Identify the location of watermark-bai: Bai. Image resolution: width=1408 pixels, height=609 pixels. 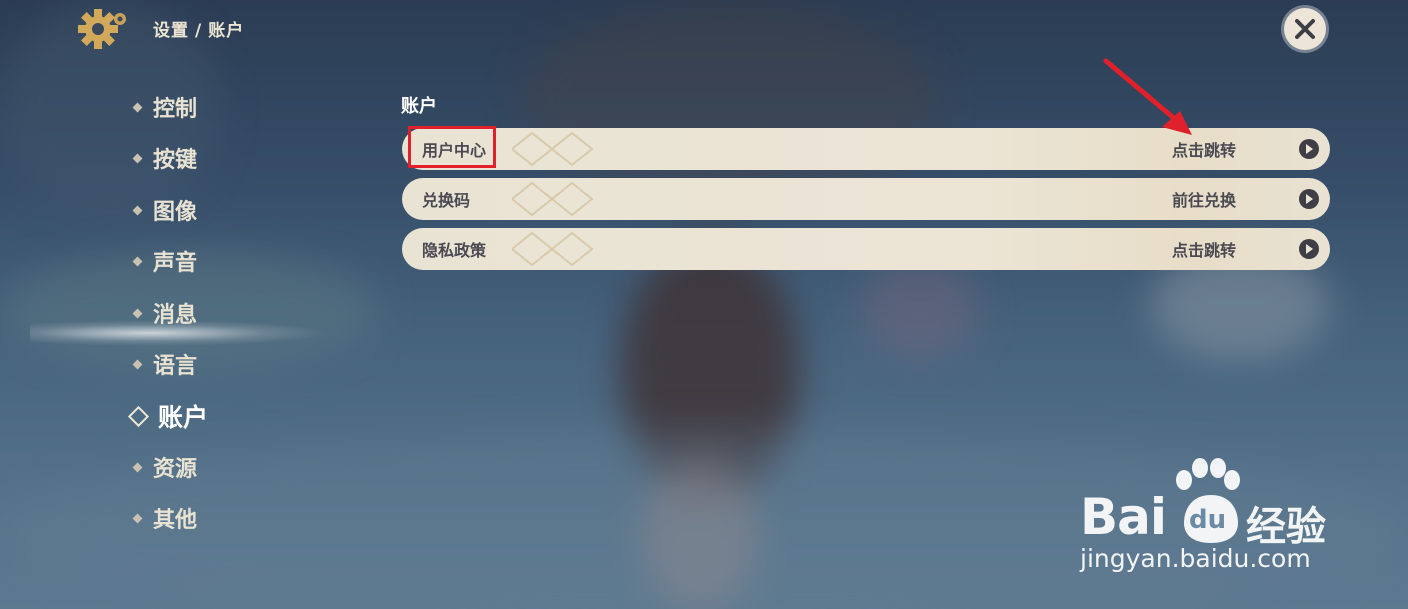
(1123, 517).